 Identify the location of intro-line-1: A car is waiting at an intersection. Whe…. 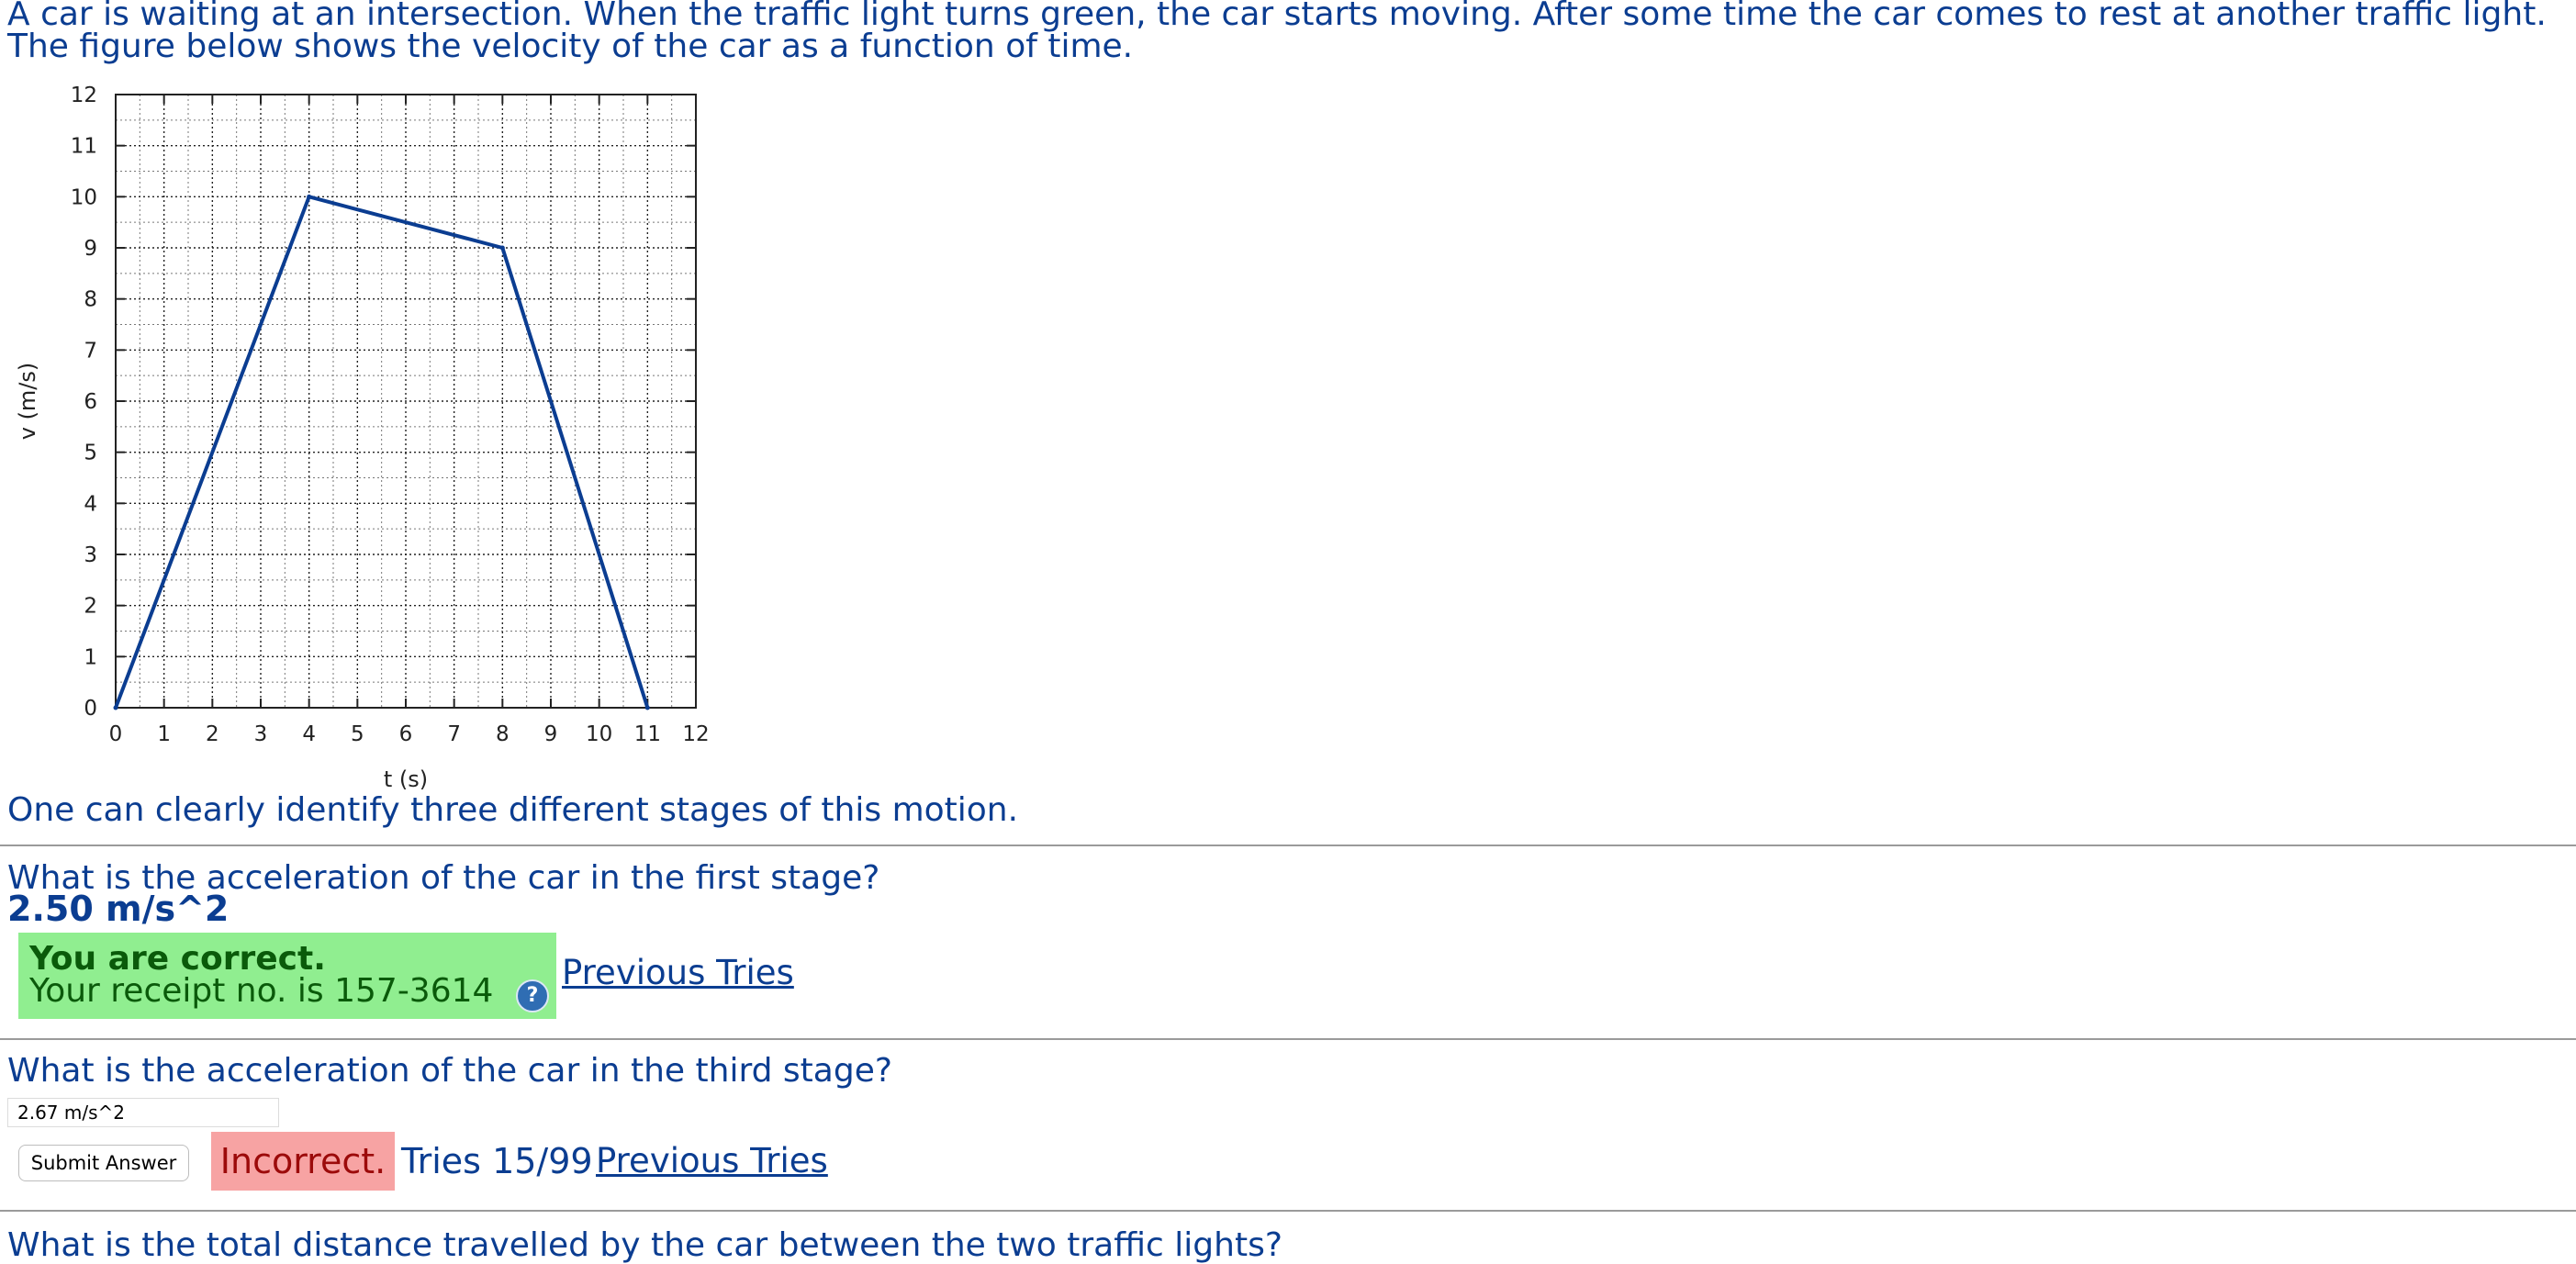
(1277, 16).